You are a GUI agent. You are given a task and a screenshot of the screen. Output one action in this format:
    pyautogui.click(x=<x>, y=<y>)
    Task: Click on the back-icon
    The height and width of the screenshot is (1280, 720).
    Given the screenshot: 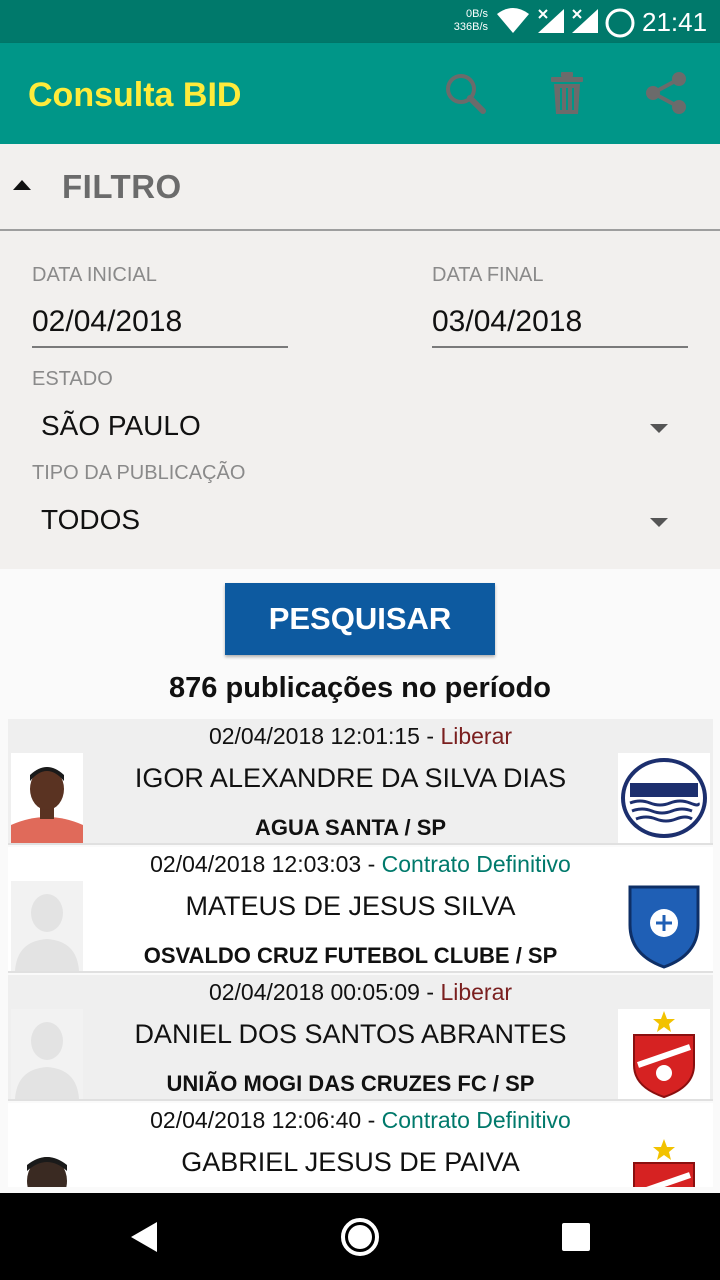 What is the action you would take?
    pyautogui.click(x=144, y=1237)
    